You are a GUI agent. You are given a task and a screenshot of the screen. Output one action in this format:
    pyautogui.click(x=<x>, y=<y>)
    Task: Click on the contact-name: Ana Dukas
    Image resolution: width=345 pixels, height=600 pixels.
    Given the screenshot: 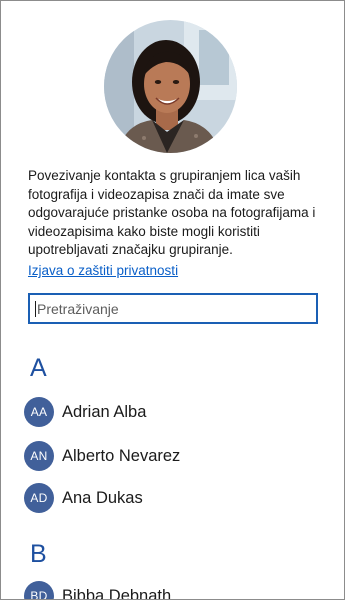 What is the action you would take?
    pyautogui.click(x=102, y=497)
    